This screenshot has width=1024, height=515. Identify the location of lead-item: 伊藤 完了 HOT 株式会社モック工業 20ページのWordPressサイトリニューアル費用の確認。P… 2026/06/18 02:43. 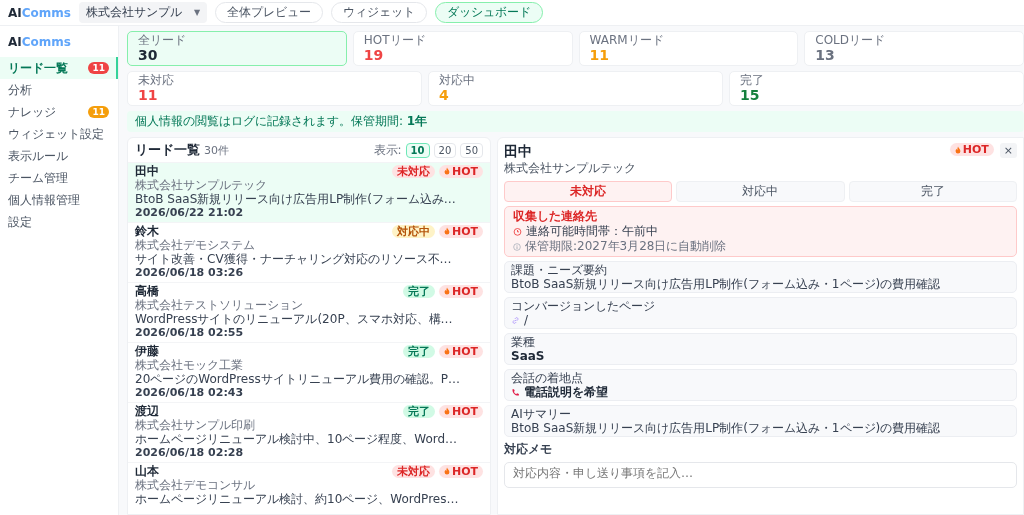
(309, 372).